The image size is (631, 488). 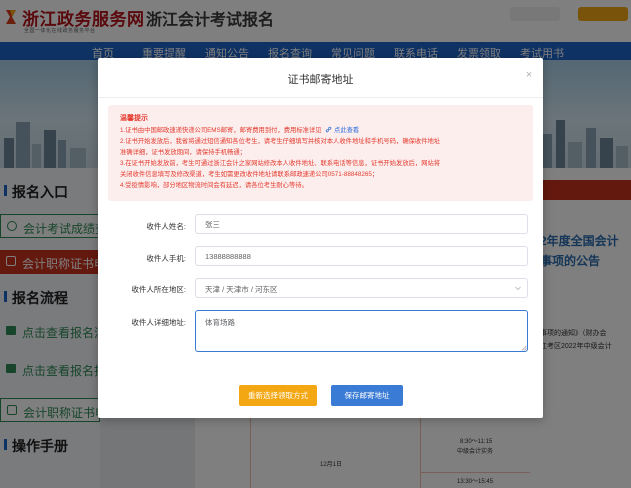 What do you see at coordinates (158, 322) in the screenshot?
I see `recipient-address-label: 收件人详细地址:` at bounding box center [158, 322].